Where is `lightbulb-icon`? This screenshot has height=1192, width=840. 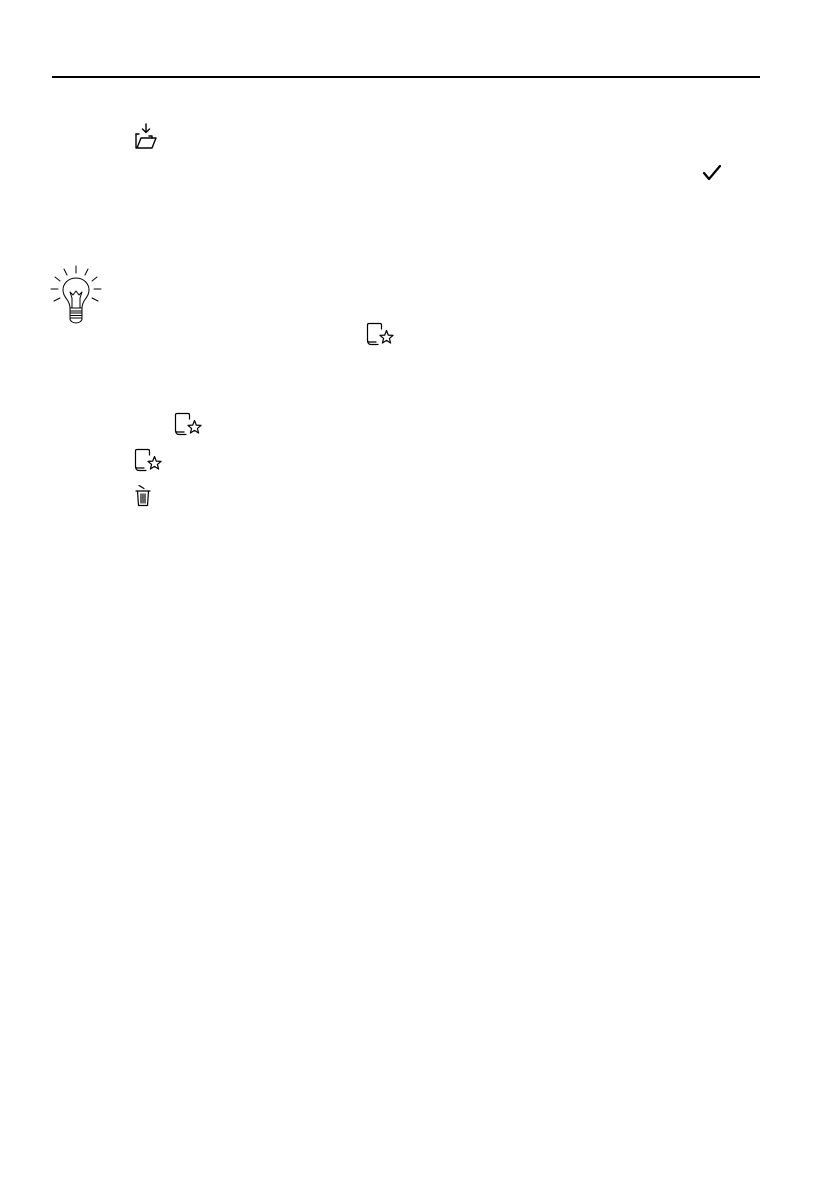 lightbulb-icon is located at coordinates (76, 295).